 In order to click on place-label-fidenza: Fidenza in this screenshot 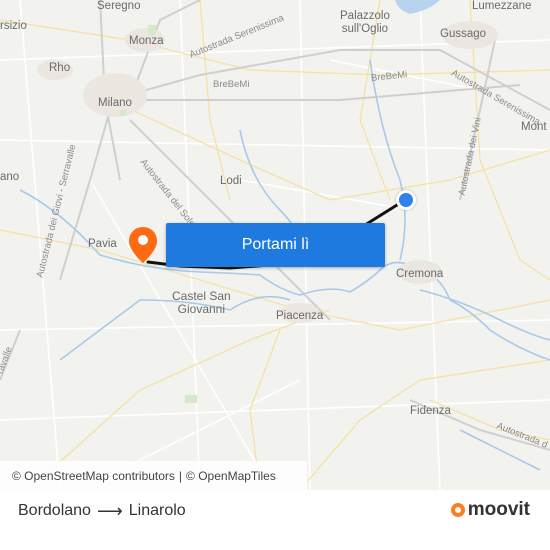, I will do `click(430, 411)`.